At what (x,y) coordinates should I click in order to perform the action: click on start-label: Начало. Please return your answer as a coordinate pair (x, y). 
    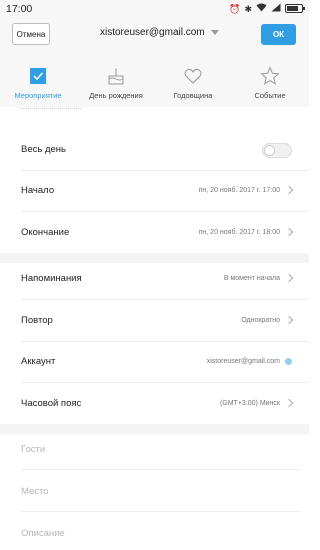
    Looking at the image, I should click on (38, 190).